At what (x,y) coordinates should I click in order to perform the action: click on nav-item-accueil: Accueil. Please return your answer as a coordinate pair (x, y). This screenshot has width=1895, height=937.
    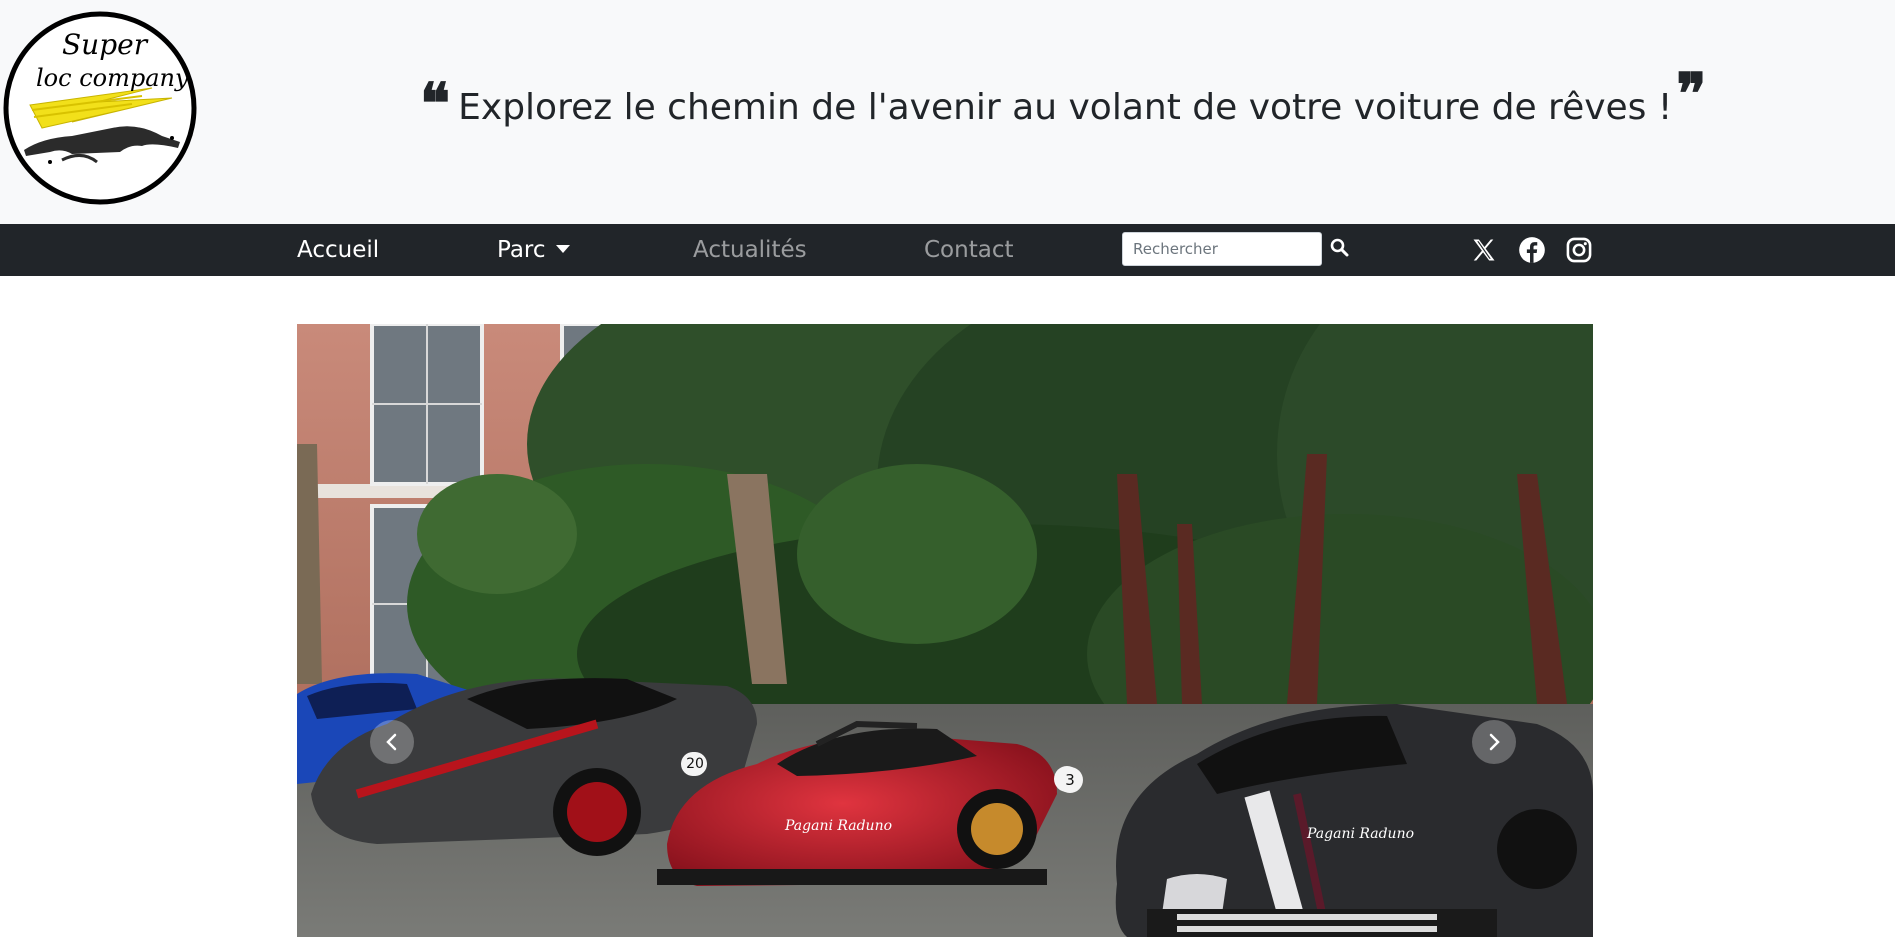
    Looking at the image, I should click on (338, 250).